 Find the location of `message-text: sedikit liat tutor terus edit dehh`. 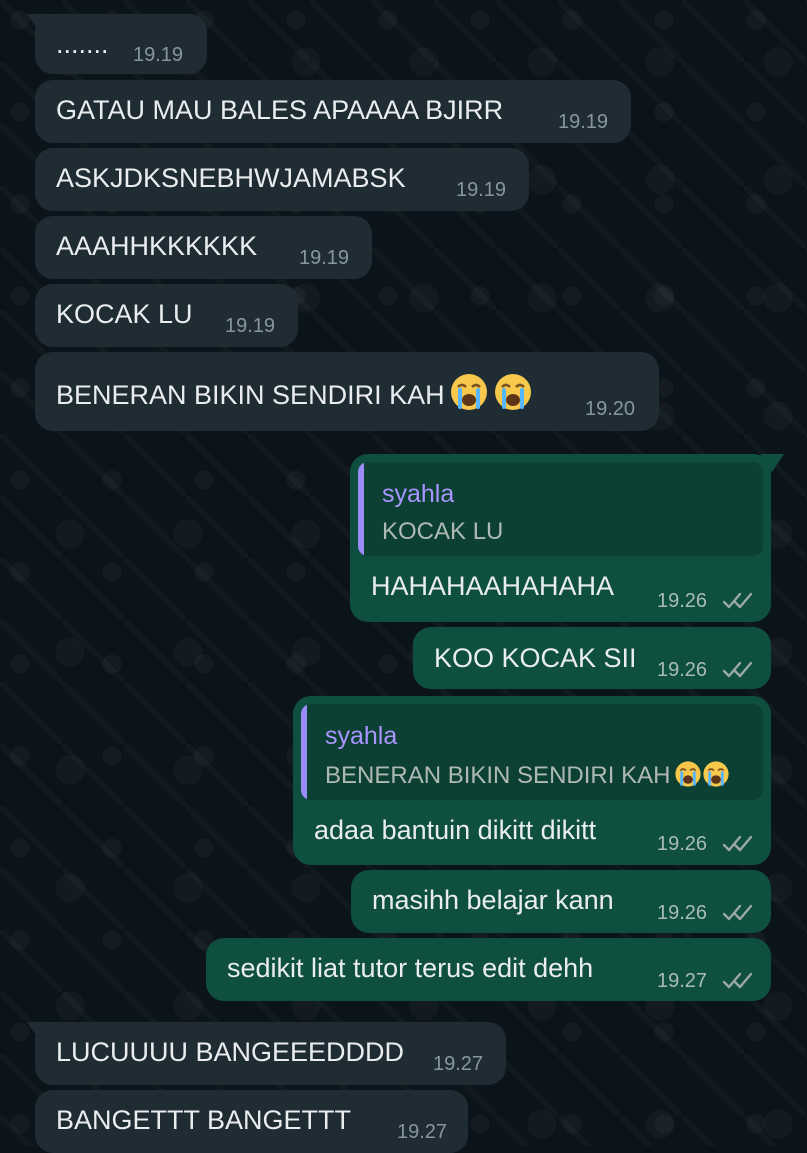

message-text: sedikit liat tutor terus edit dehh is located at coordinates (410, 968).